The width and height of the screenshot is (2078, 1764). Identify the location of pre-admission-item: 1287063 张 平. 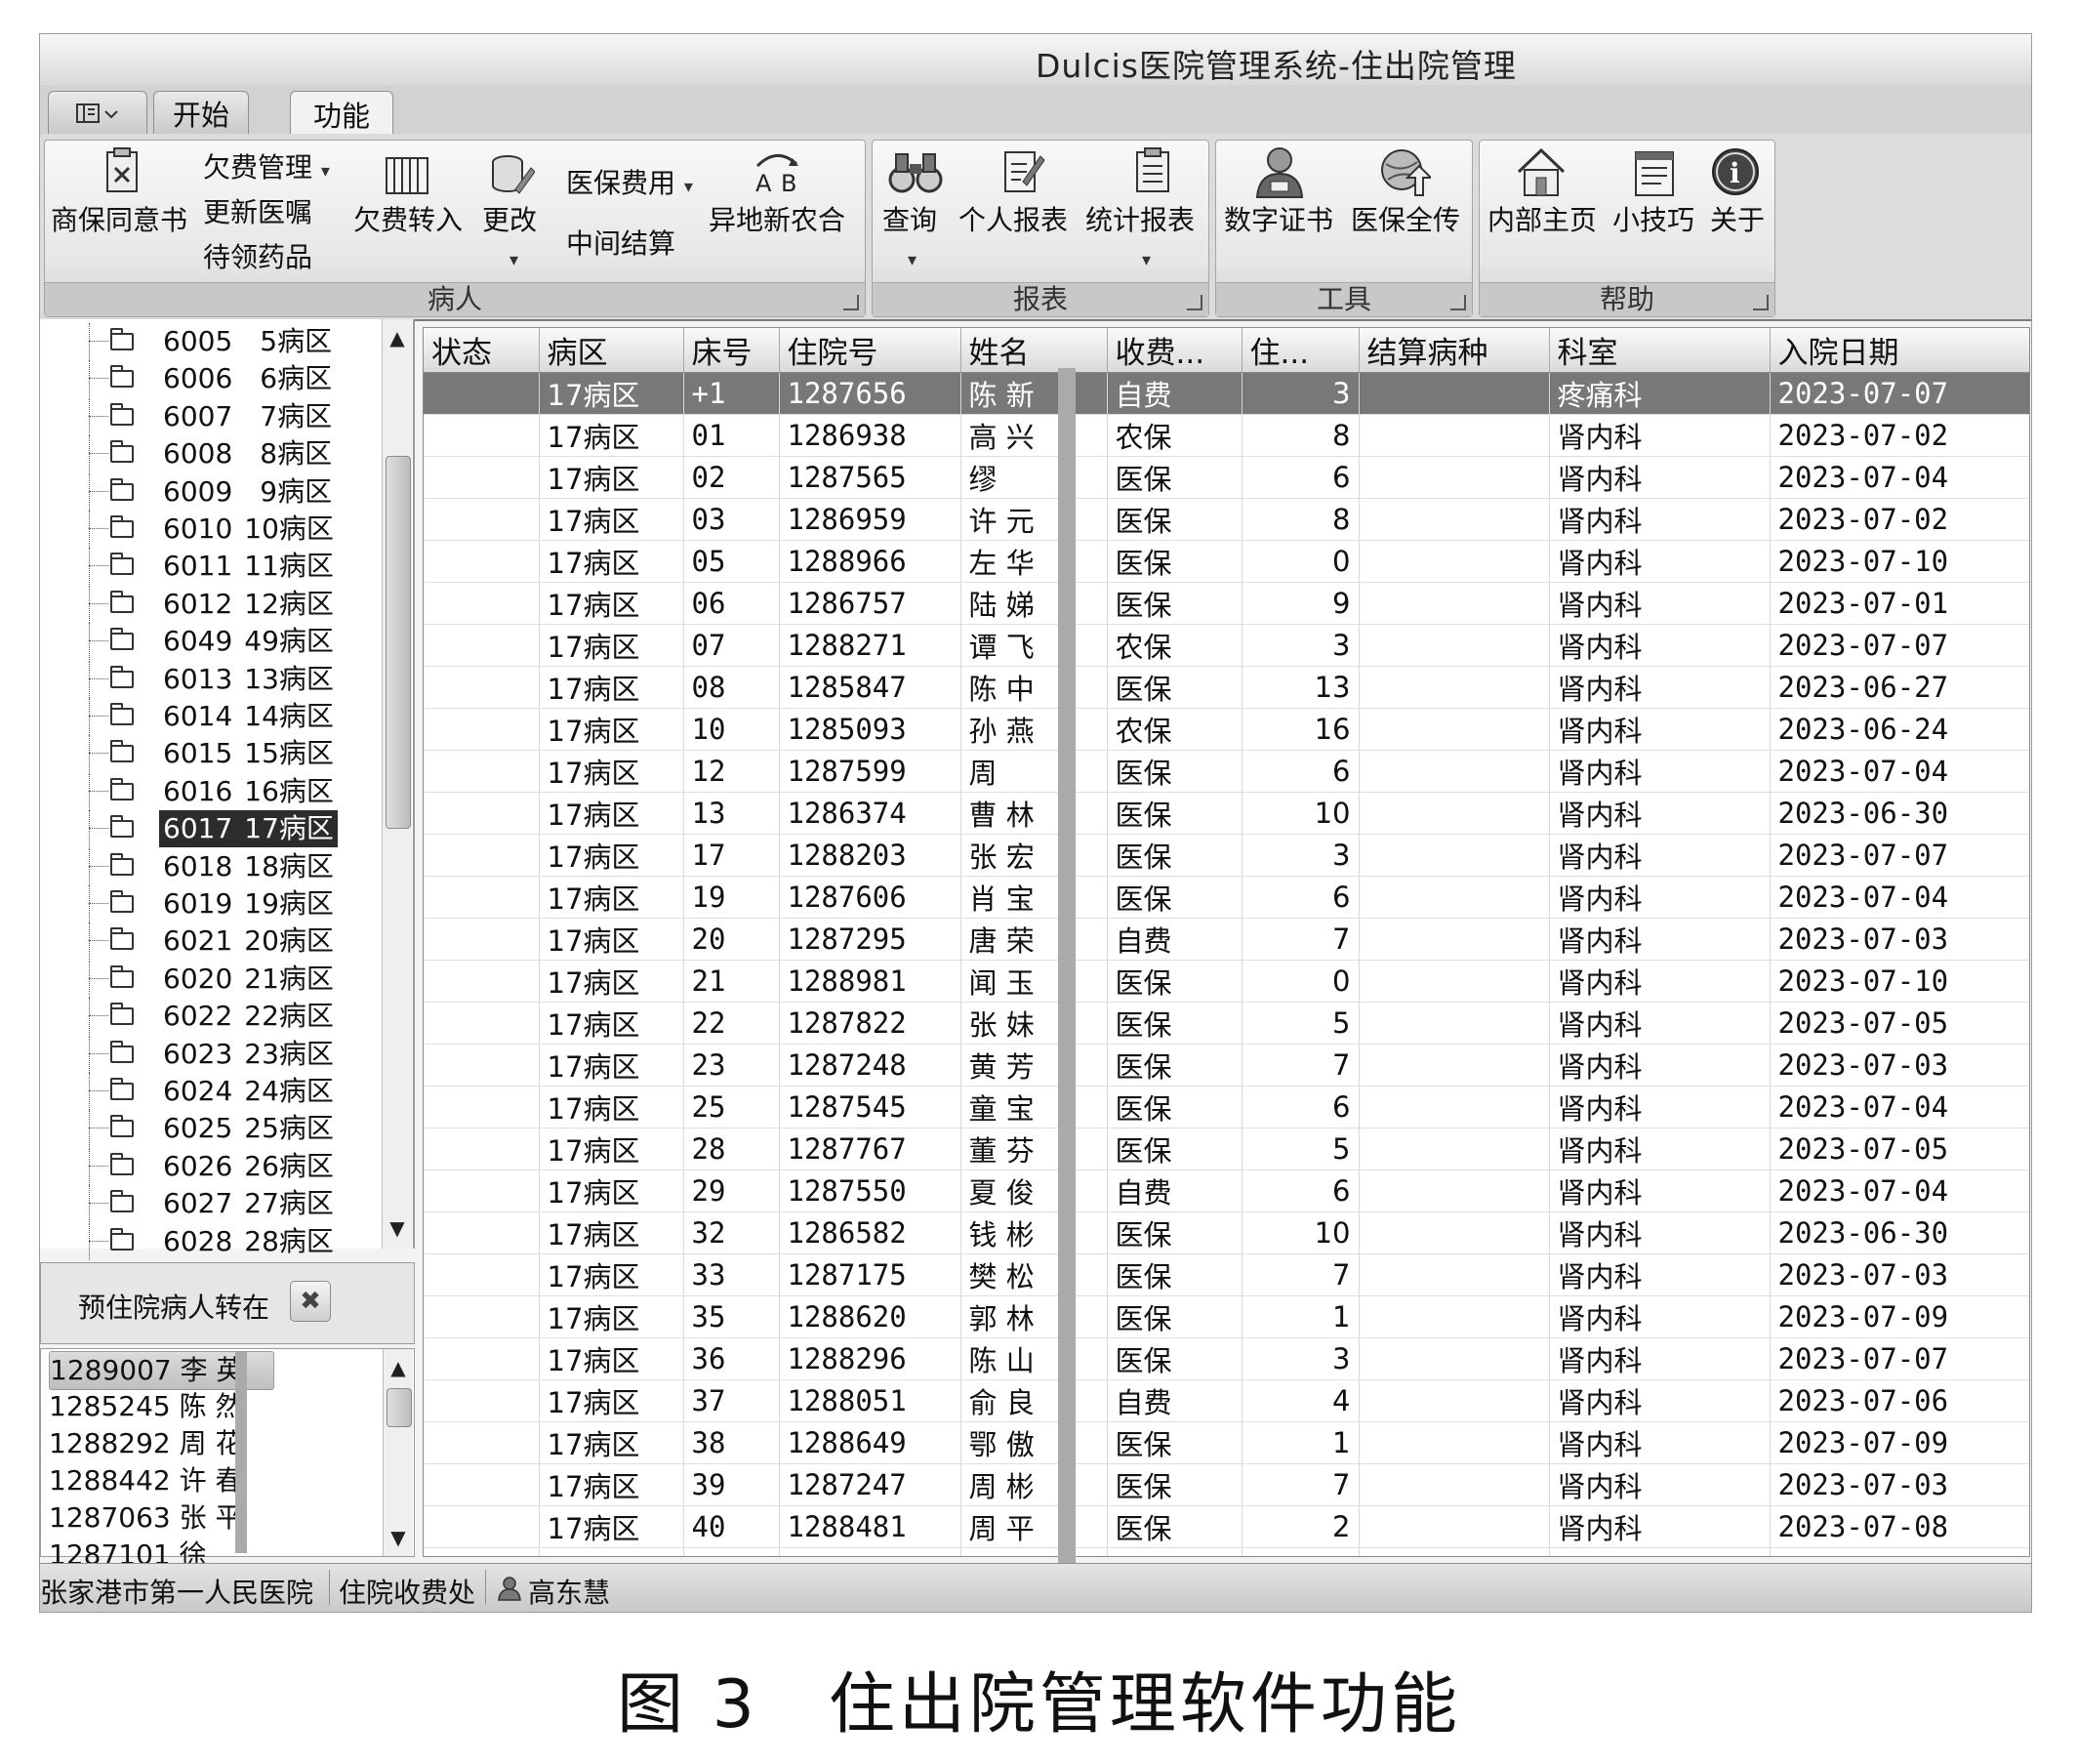
(146, 1518).